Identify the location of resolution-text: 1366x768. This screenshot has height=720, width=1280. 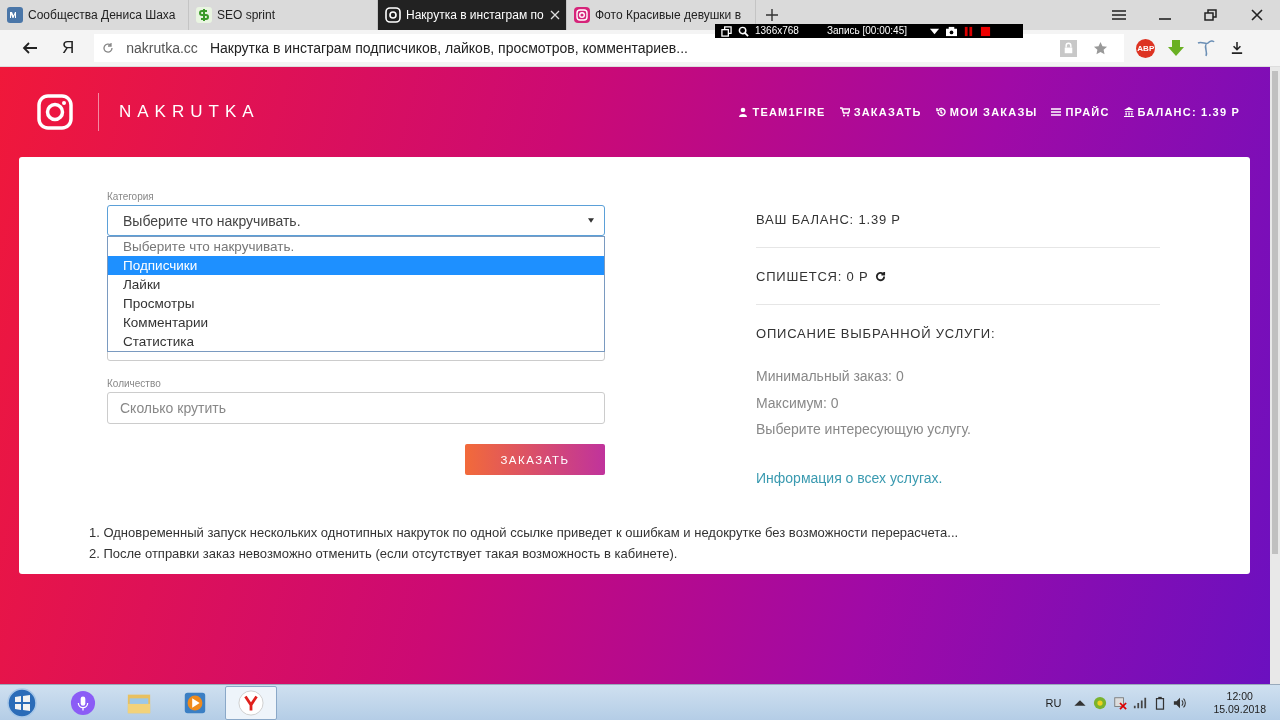
(777, 31).